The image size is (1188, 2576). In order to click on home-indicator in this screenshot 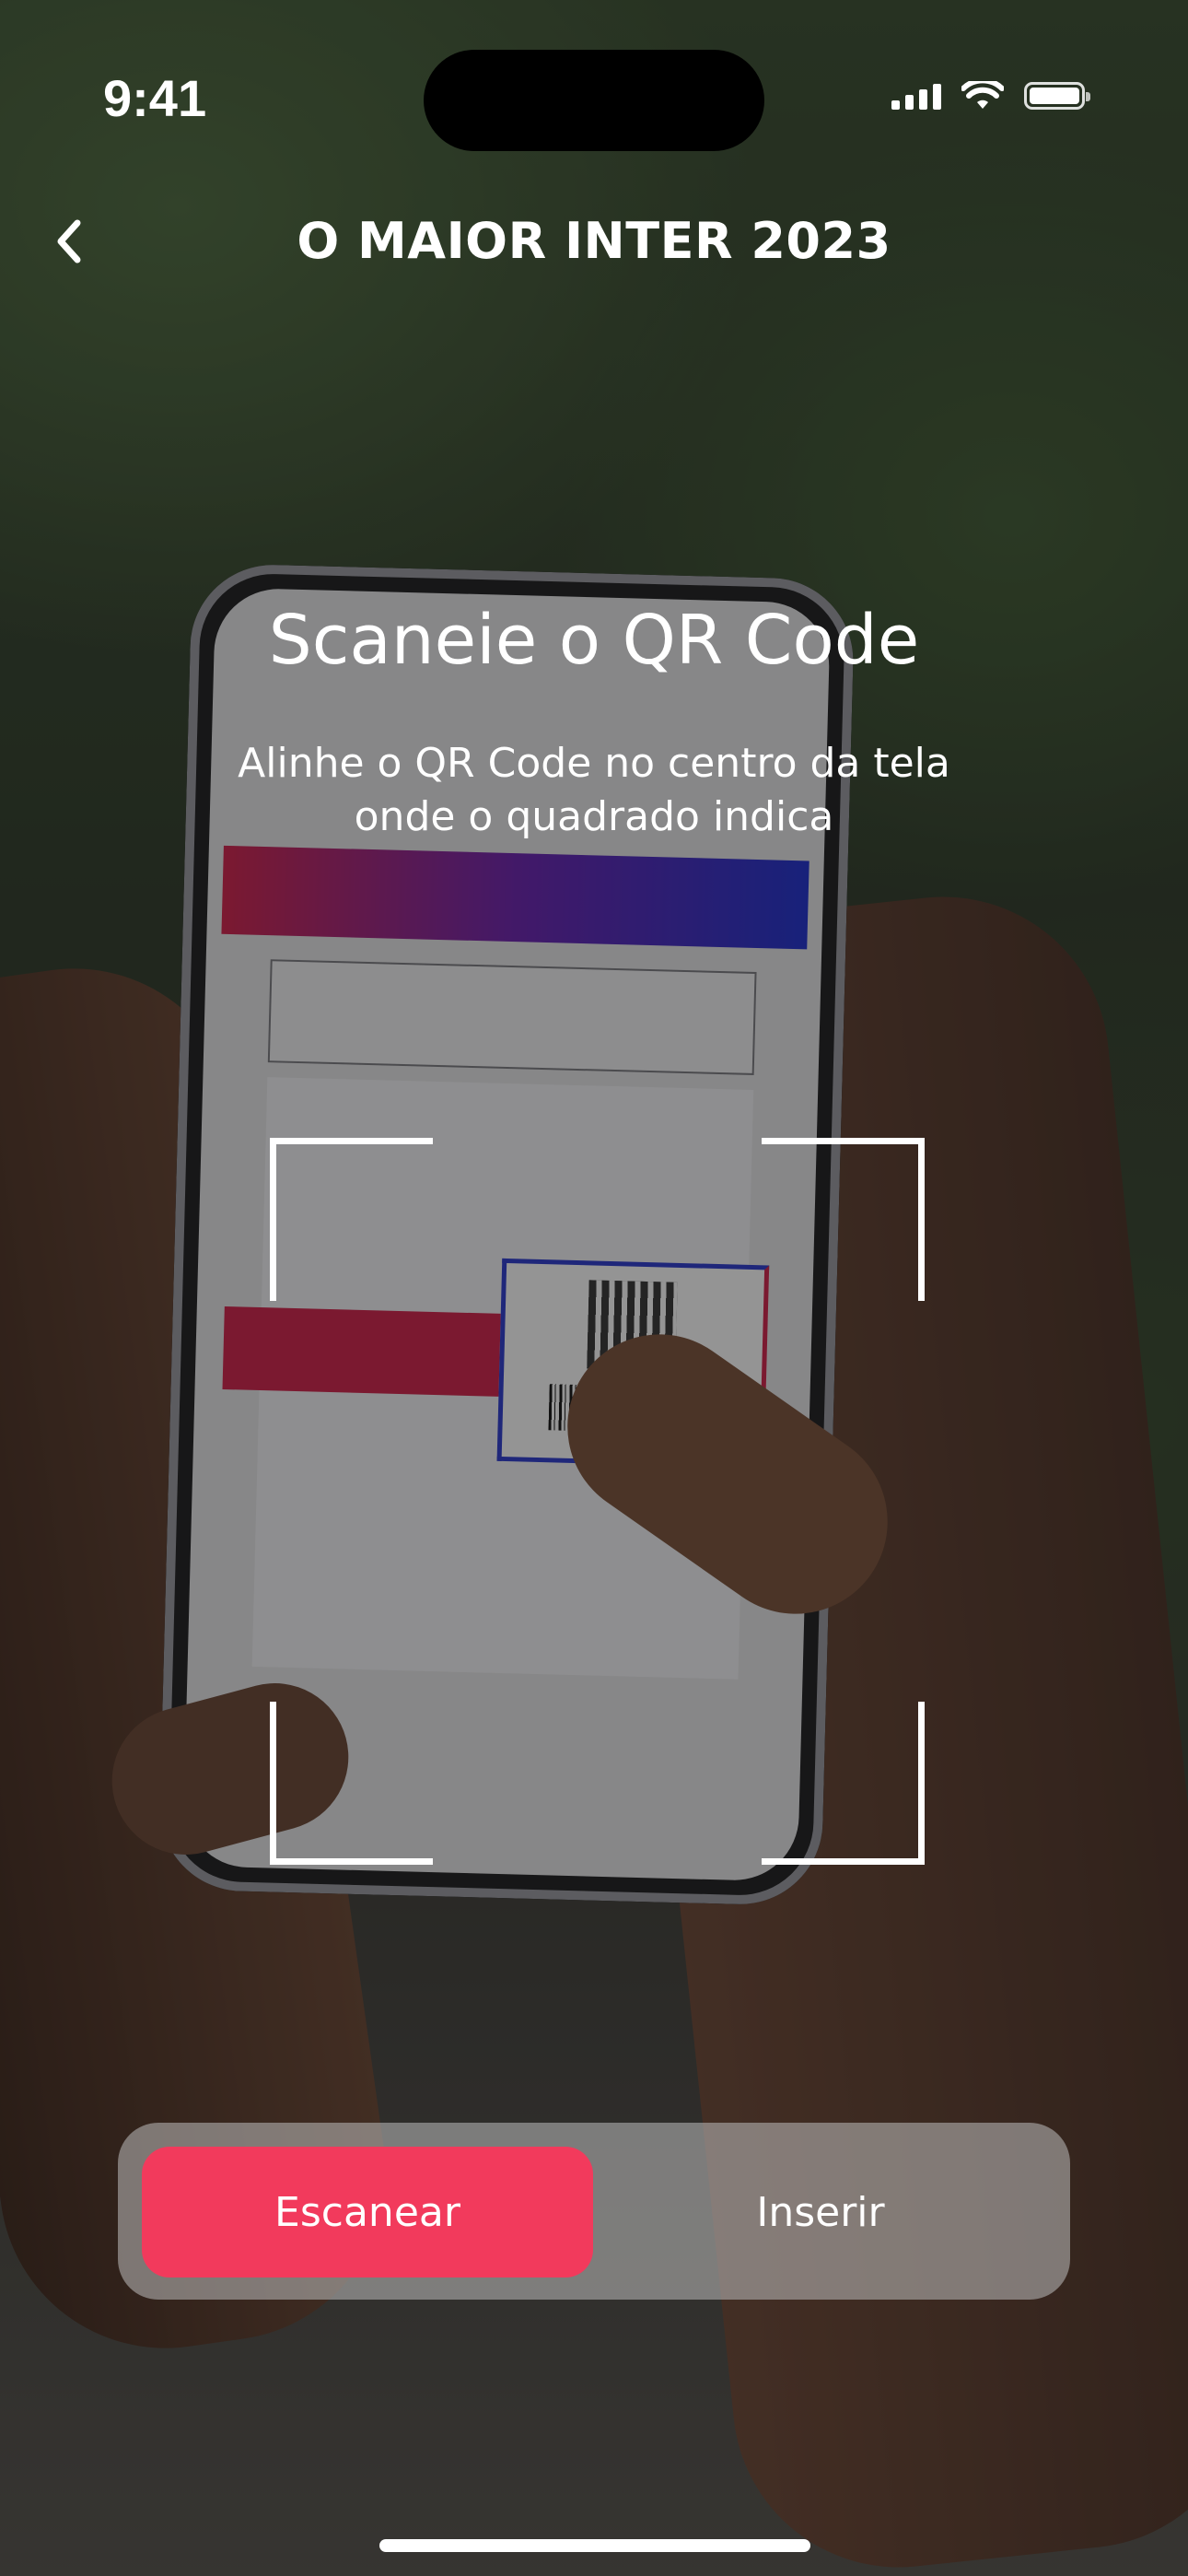, I will do `click(594, 2545)`.